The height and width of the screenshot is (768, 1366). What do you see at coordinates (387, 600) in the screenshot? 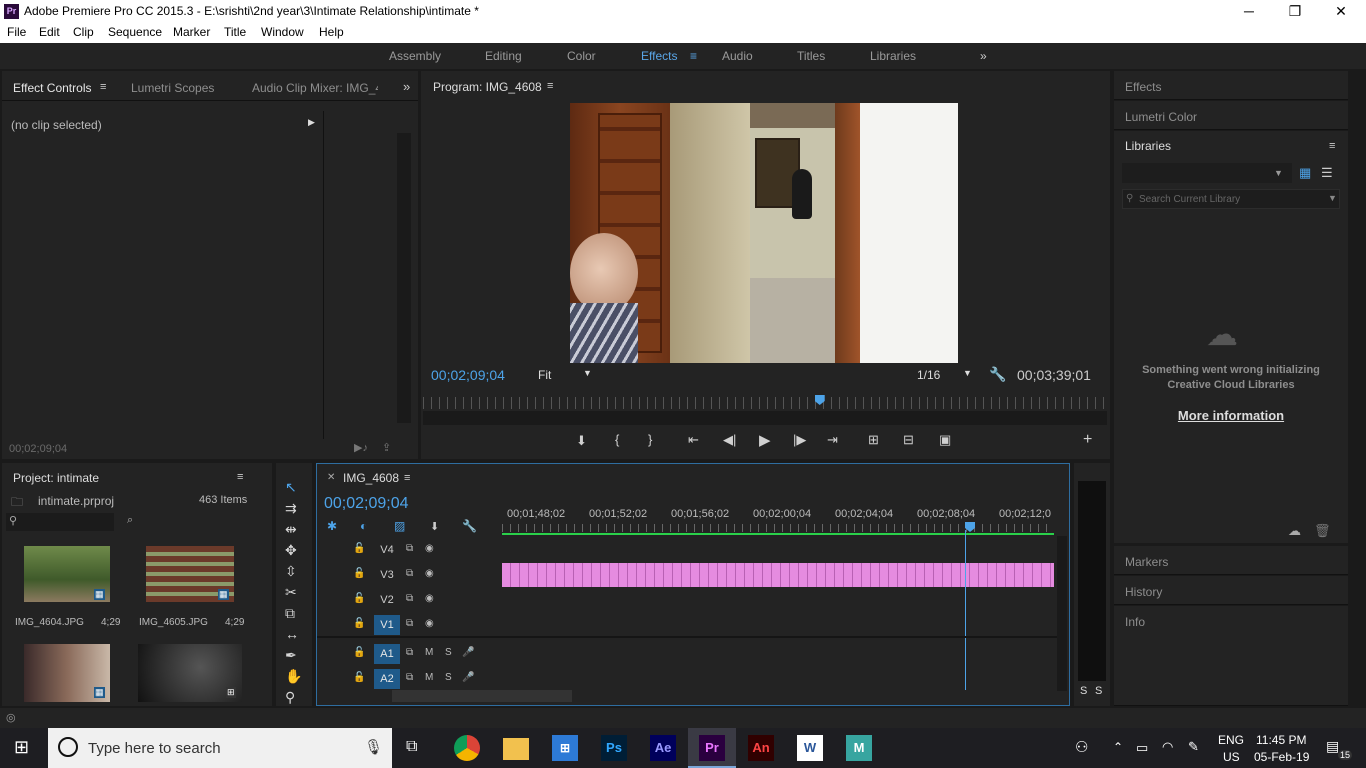
I see `track-name: V2` at bounding box center [387, 600].